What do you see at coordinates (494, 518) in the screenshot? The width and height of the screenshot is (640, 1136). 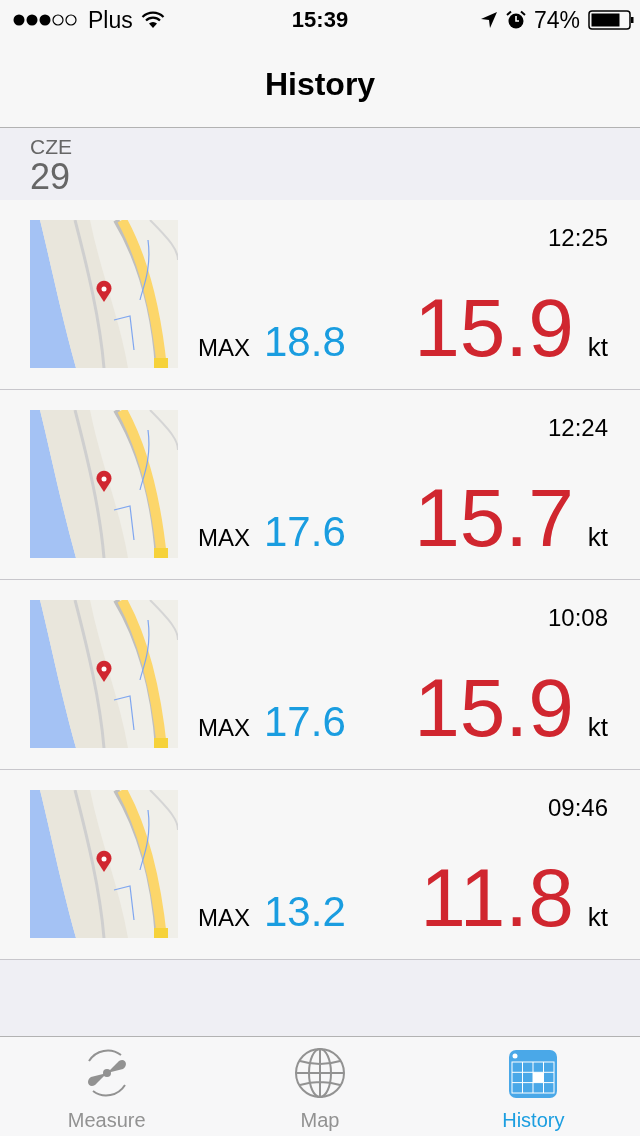 I see `average-speed: 15.7` at bounding box center [494, 518].